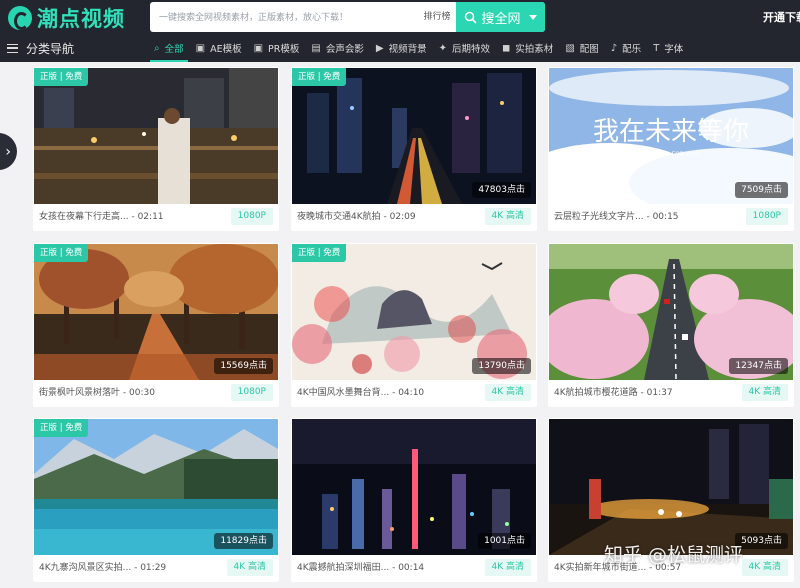 This screenshot has height=588, width=800. Describe the element at coordinates (656, 48) in the screenshot. I see `font-icon: T` at that location.